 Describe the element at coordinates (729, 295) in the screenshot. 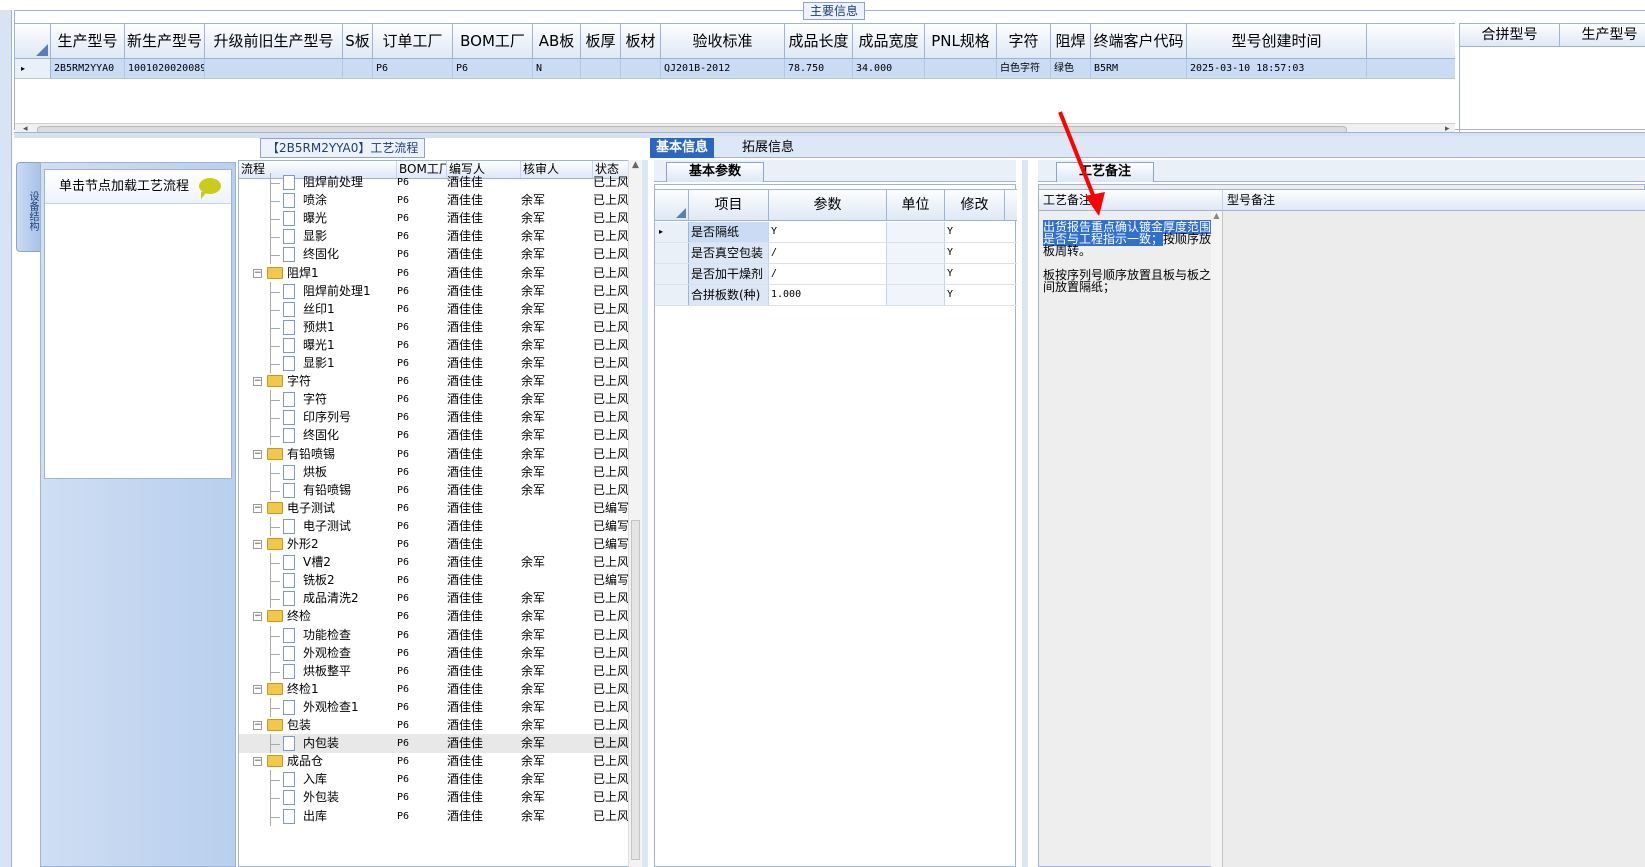

I see `param-item-cell: 合拼板数(种)` at that location.